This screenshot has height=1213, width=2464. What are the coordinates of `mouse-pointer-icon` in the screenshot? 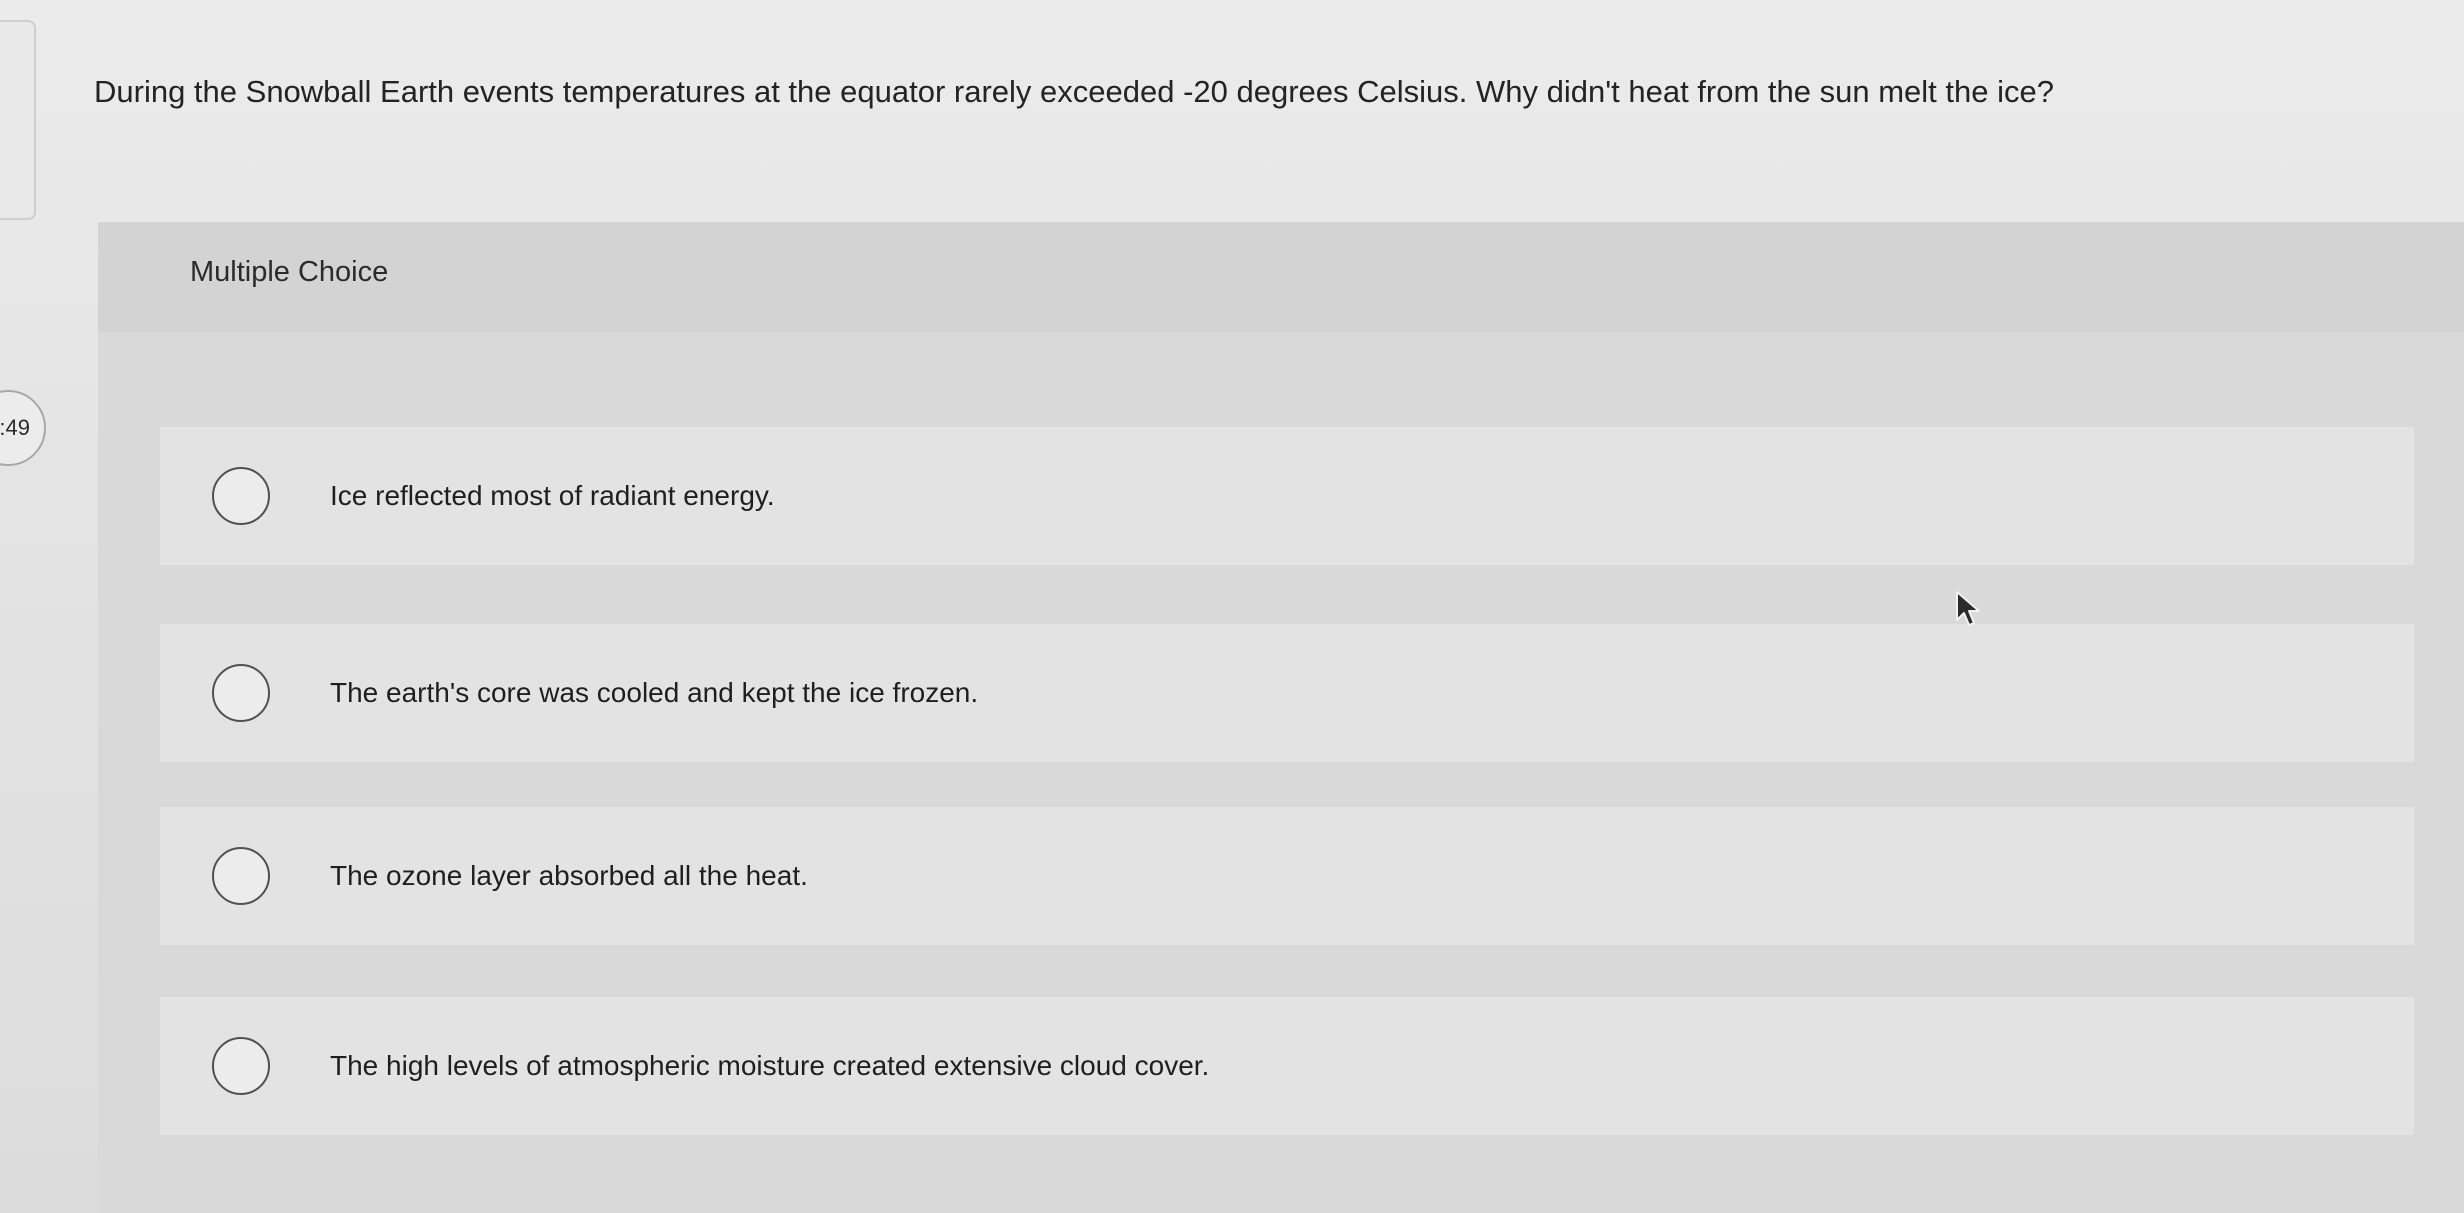 It's located at (1968, 608).